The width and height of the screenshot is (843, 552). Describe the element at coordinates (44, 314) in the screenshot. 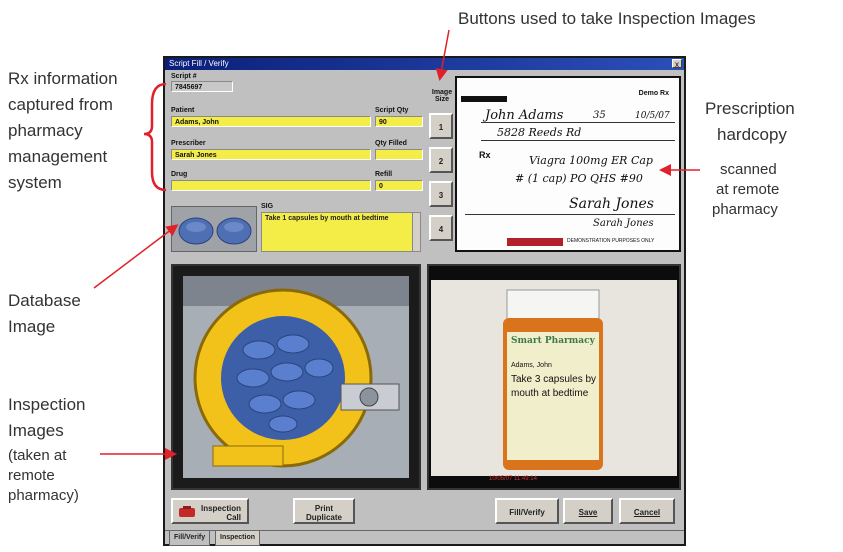

I see `callout-database-image: Database Image` at that location.